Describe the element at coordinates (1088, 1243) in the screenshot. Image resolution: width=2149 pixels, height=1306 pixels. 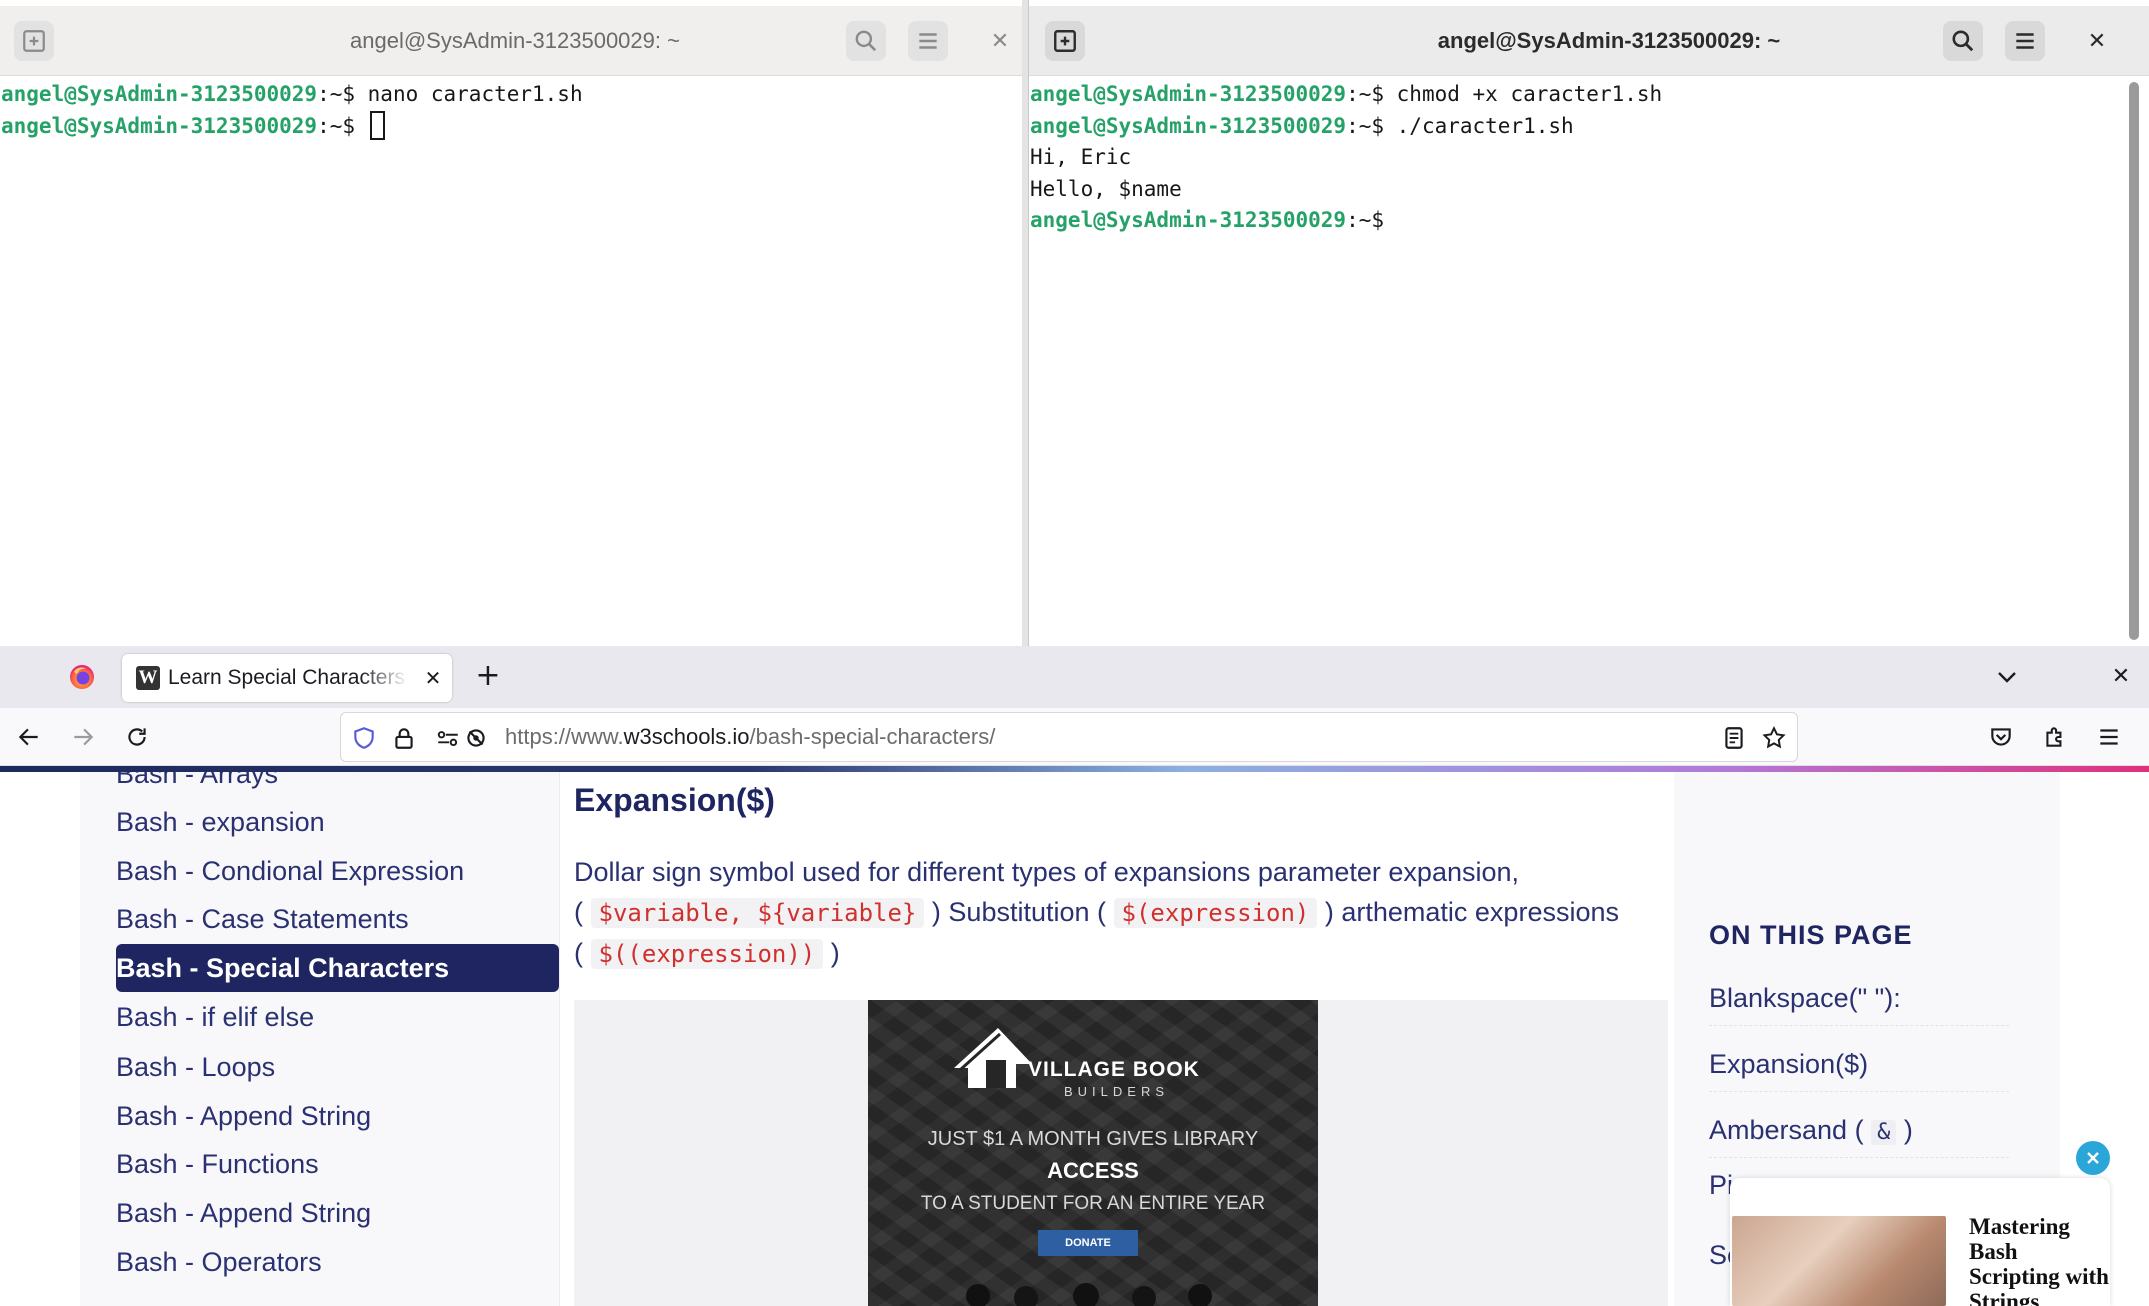
I see `ad-donate-button: DONATE` at that location.